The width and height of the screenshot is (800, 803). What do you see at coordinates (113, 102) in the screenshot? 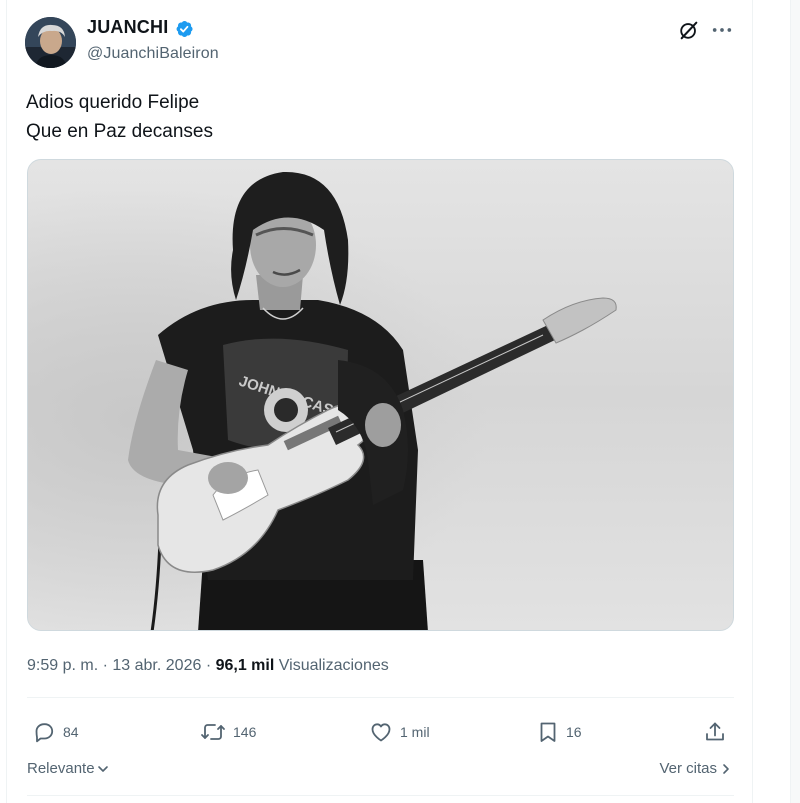
I see `tweet-line: Adios querido Felipe` at bounding box center [113, 102].